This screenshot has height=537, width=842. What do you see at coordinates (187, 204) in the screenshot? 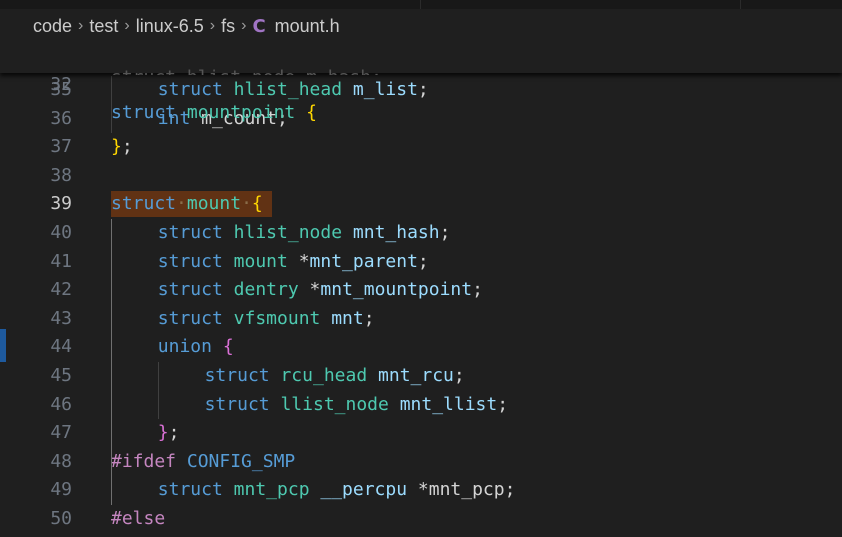
I see `code-text: struct·mount·{` at bounding box center [187, 204].